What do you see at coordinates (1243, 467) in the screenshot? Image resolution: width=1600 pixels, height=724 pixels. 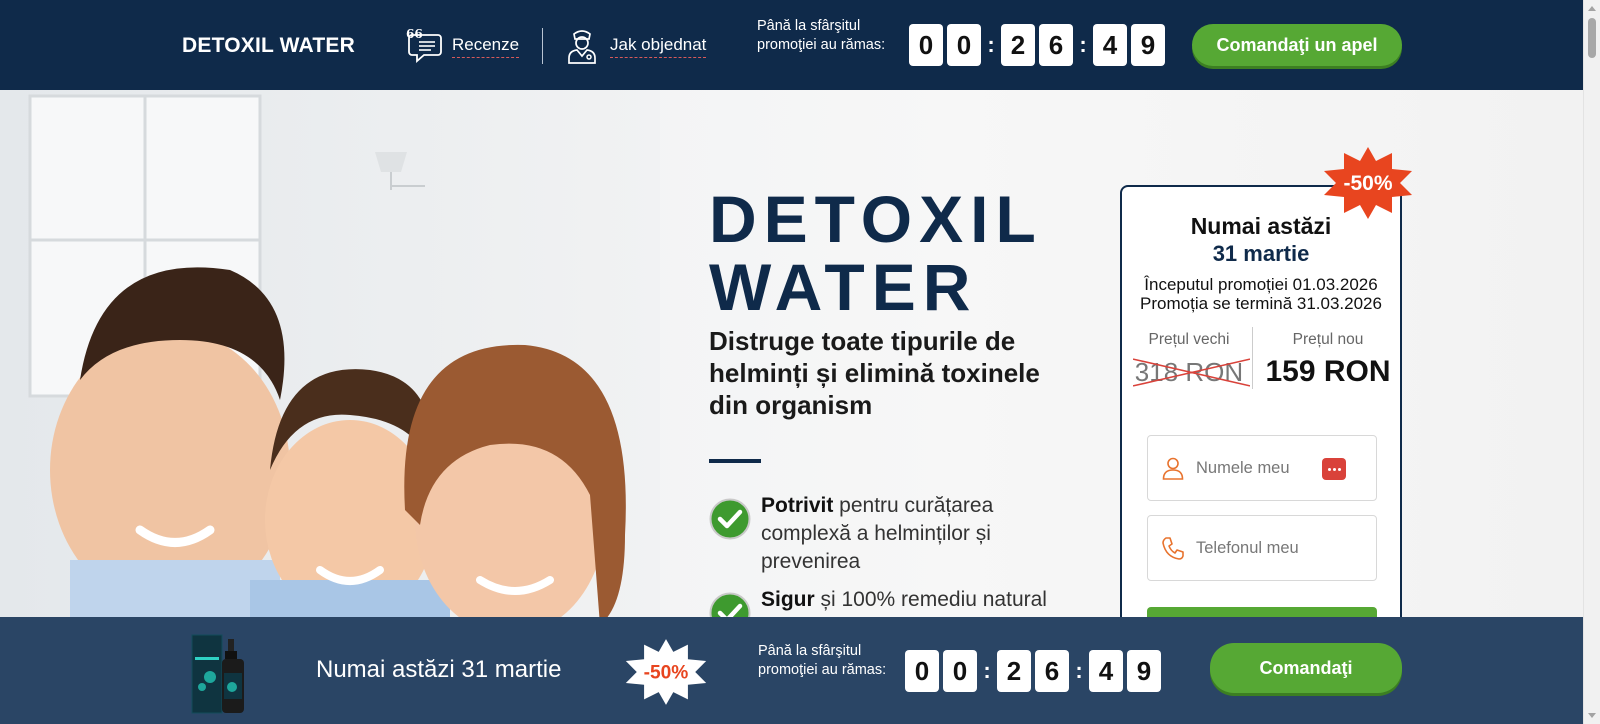 I see `name-placeholder: Numele meu` at bounding box center [1243, 467].